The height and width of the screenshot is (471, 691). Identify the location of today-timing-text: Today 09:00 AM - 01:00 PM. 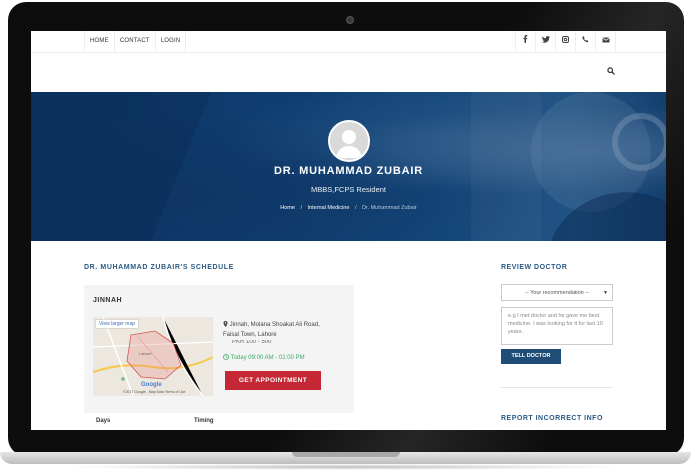
(267, 358).